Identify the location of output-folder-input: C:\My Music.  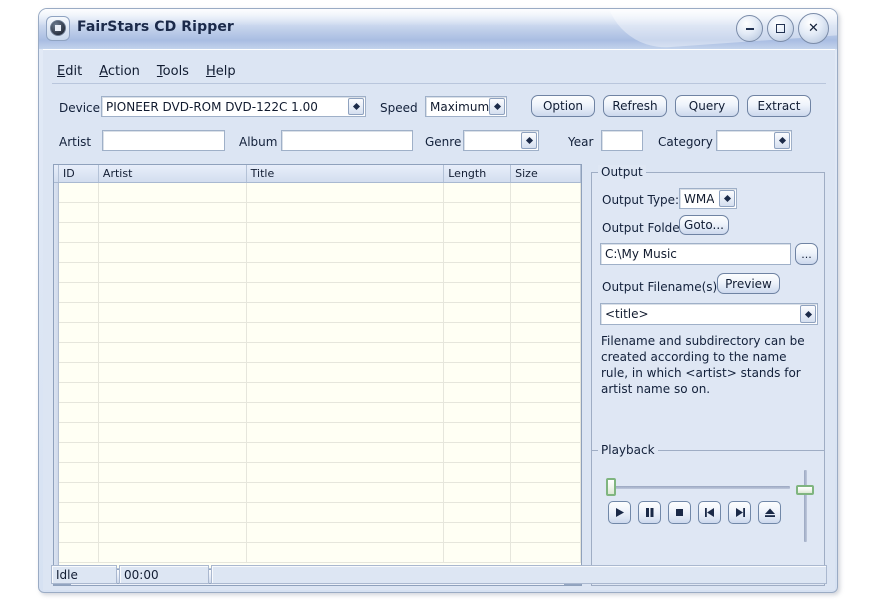
(695, 254).